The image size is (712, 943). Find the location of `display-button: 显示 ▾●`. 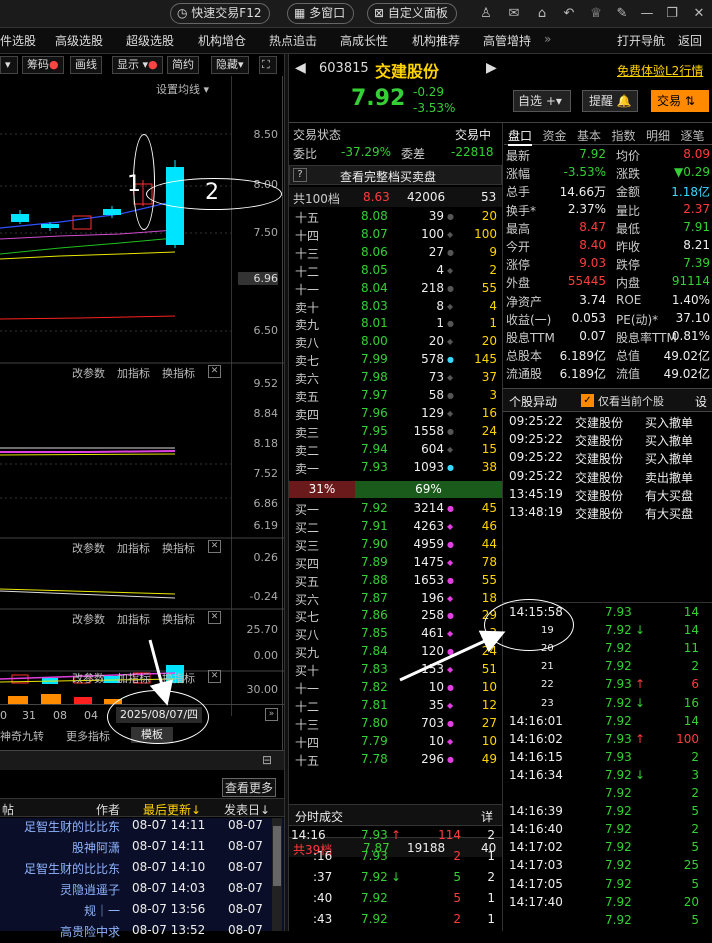

display-button: 显示 ▾● is located at coordinates (137, 65).